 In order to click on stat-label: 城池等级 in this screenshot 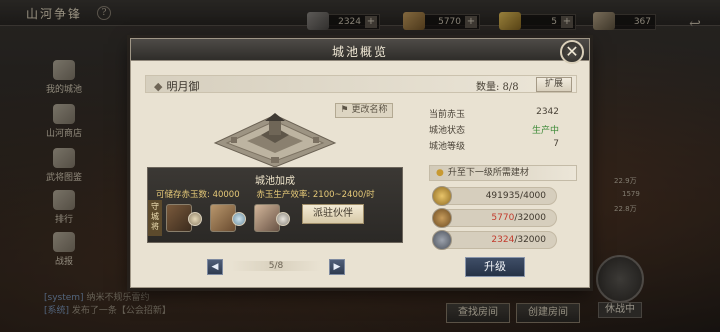, I will do `click(447, 147)`.